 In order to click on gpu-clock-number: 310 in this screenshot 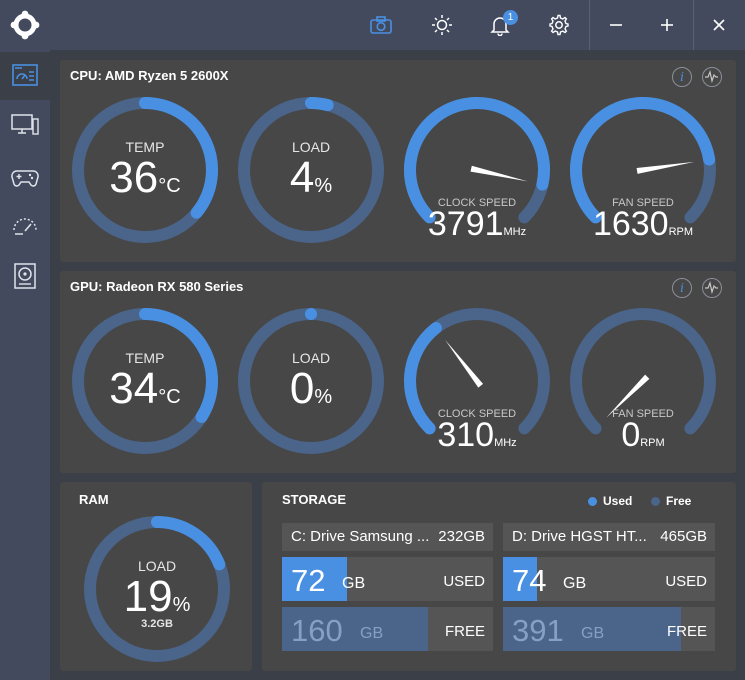, I will do `click(466, 435)`.